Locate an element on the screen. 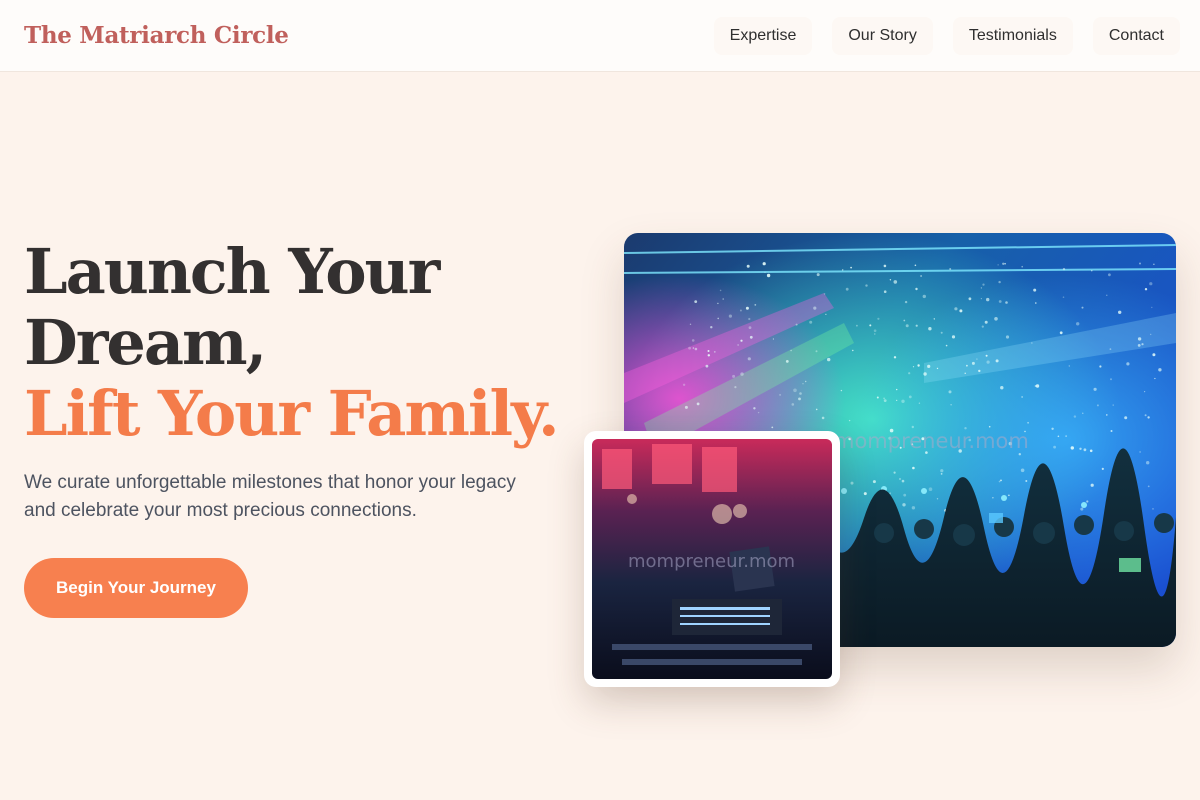 This screenshot has height=800, width=1200. nav-link-our-story: Our Story is located at coordinates (882, 35).